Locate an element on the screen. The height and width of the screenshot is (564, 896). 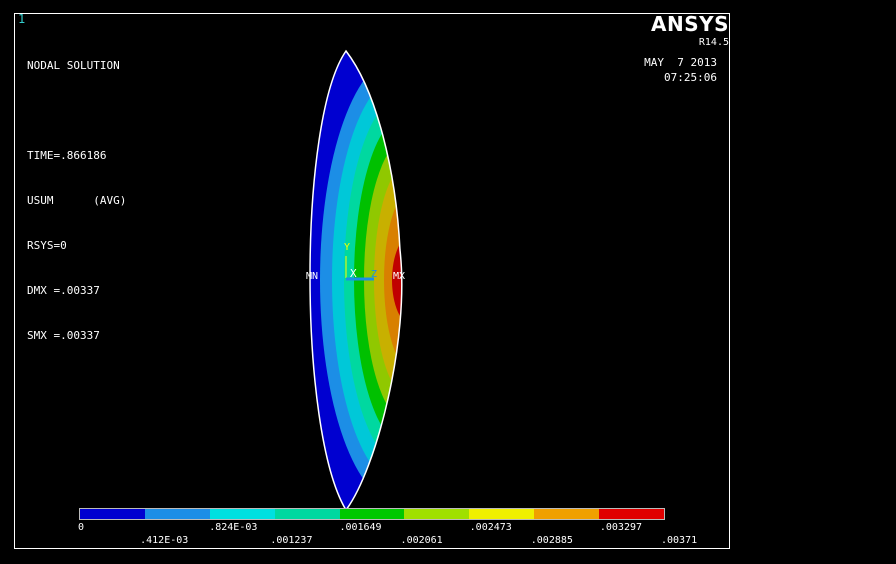
legend-bottom-label: .002061 is located at coordinates (421, 540).